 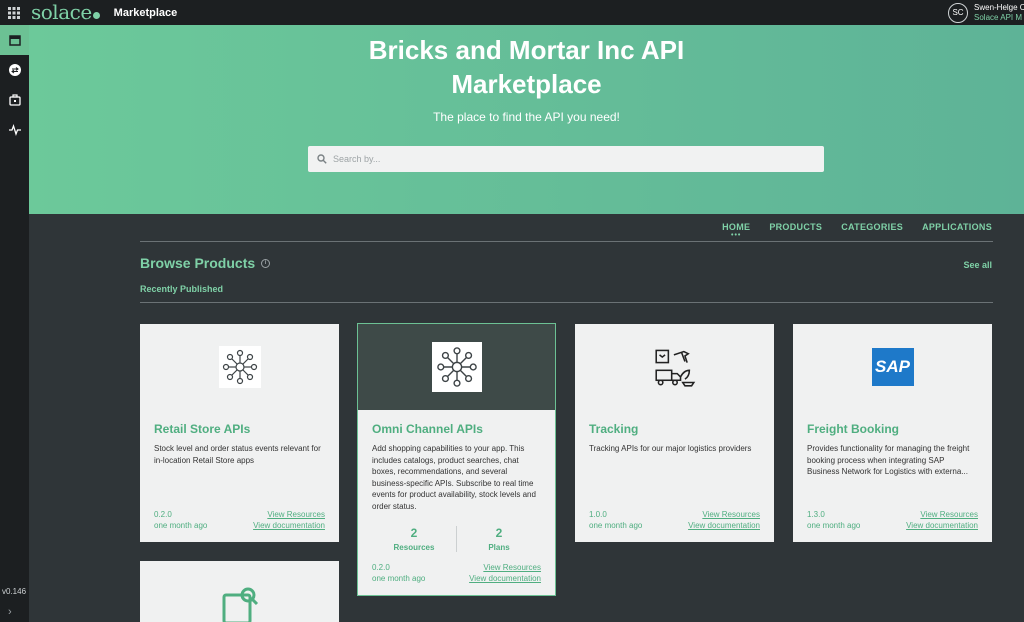 I want to click on solace-logo: solace, so click(x=65, y=12).